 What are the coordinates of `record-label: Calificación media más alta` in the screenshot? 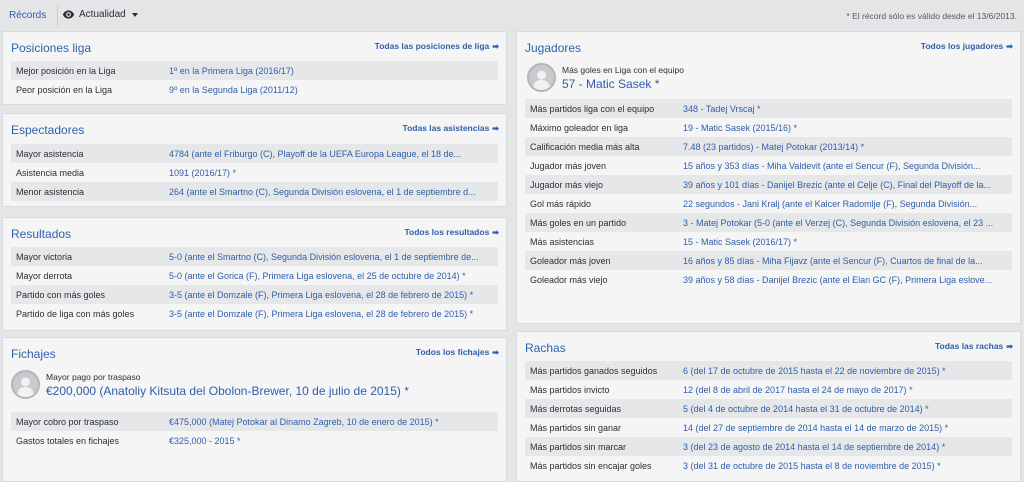 It's located at (585, 146).